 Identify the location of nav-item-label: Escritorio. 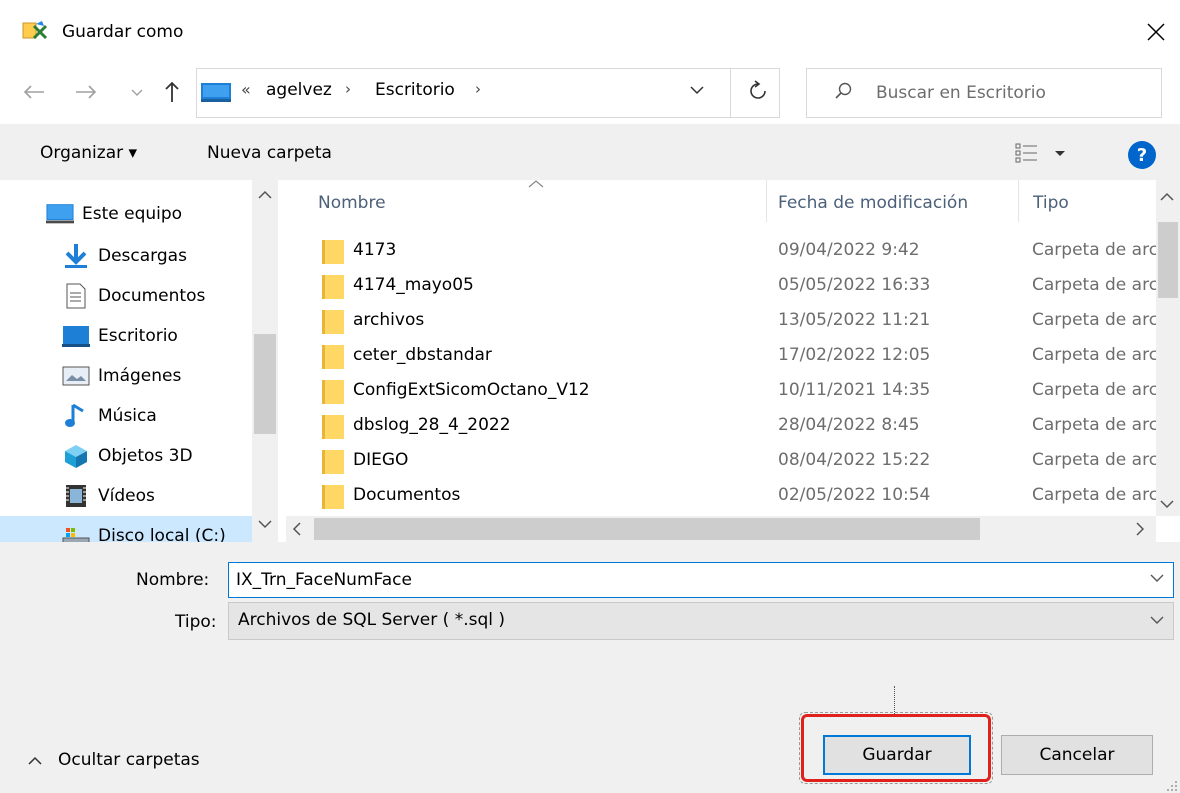
(138, 336).